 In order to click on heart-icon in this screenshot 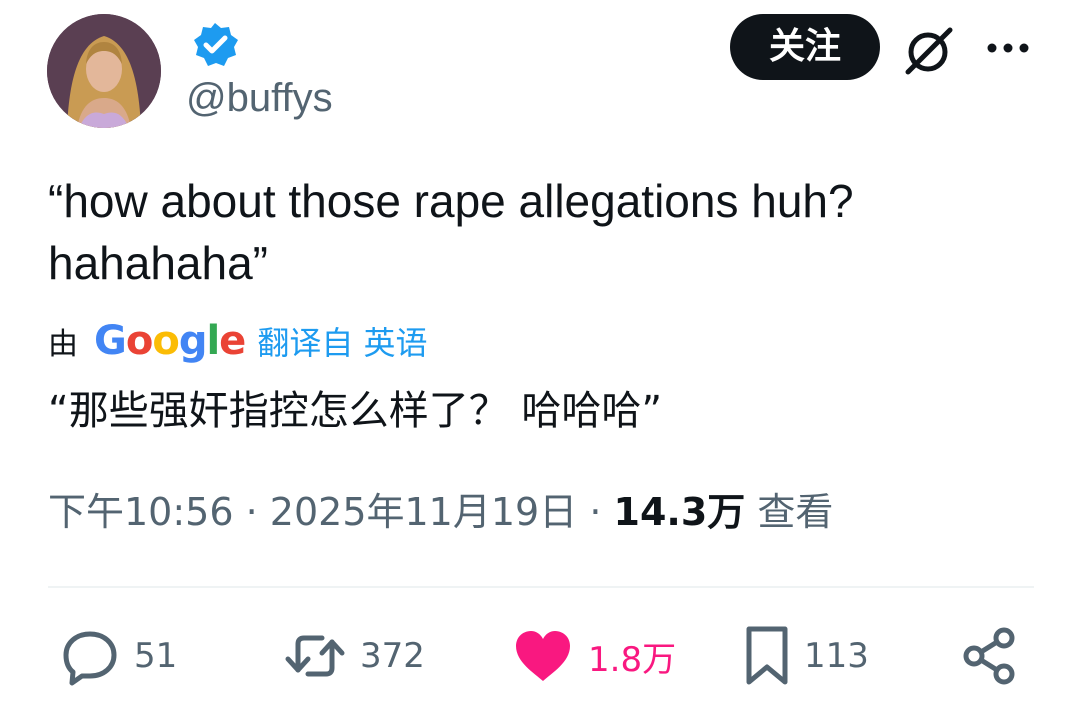, I will do `click(543, 656)`.